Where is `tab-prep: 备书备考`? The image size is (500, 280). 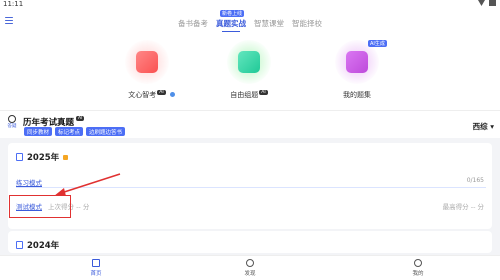 tab-prep: 备书备考 is located at coordinates (193, 22).